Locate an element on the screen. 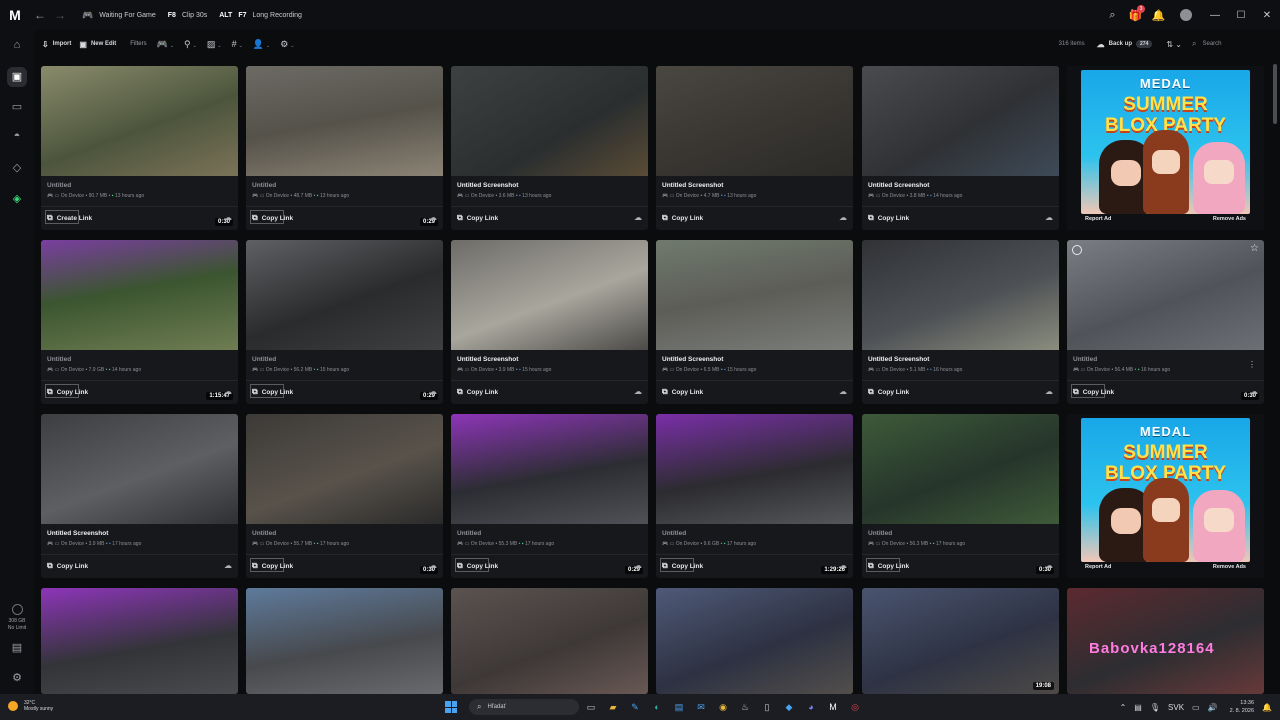 Image resolution: width=1280 pixels, height=720 pixels. clip-card: Babovka128164 is located at coordinates (1165, 641).